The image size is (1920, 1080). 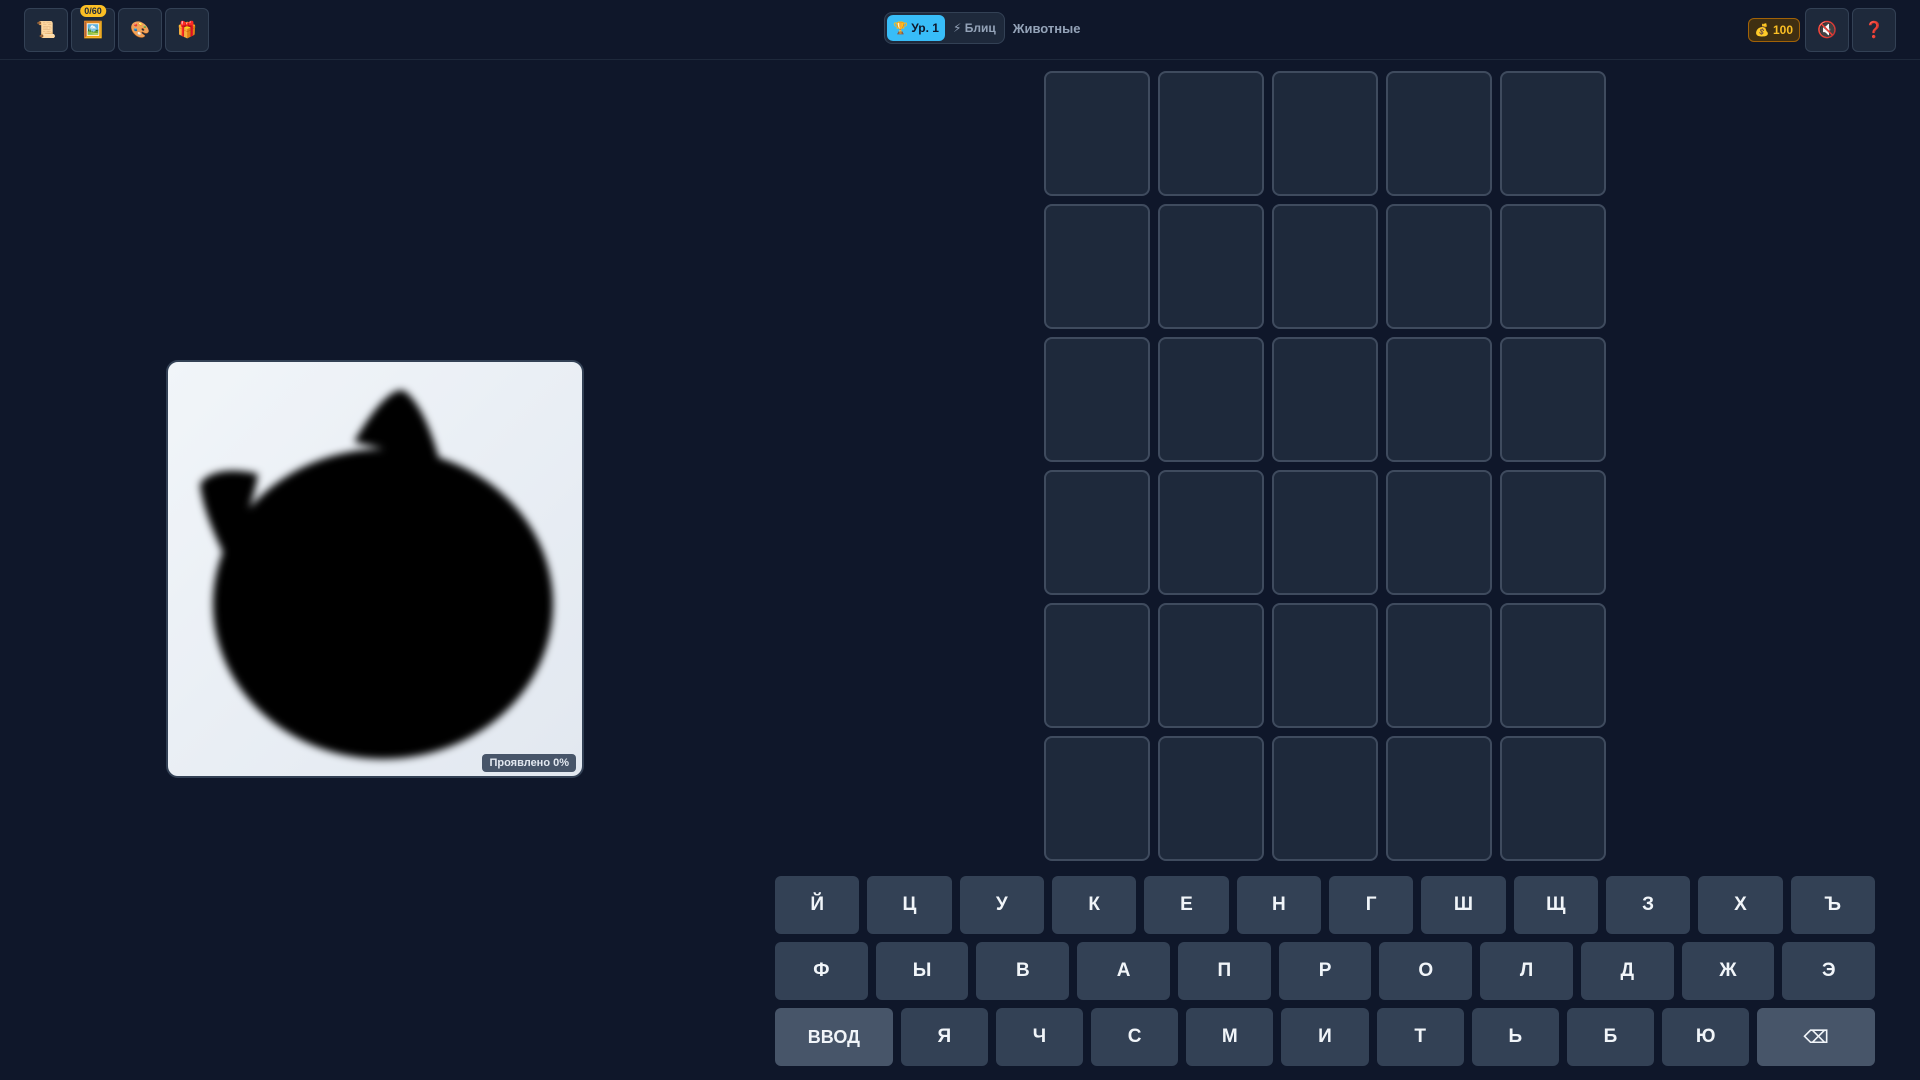 What do you see at coordinates (376, 574) in the screenshot?
I see `animal-silhouette` at bounding box center [376, 574].